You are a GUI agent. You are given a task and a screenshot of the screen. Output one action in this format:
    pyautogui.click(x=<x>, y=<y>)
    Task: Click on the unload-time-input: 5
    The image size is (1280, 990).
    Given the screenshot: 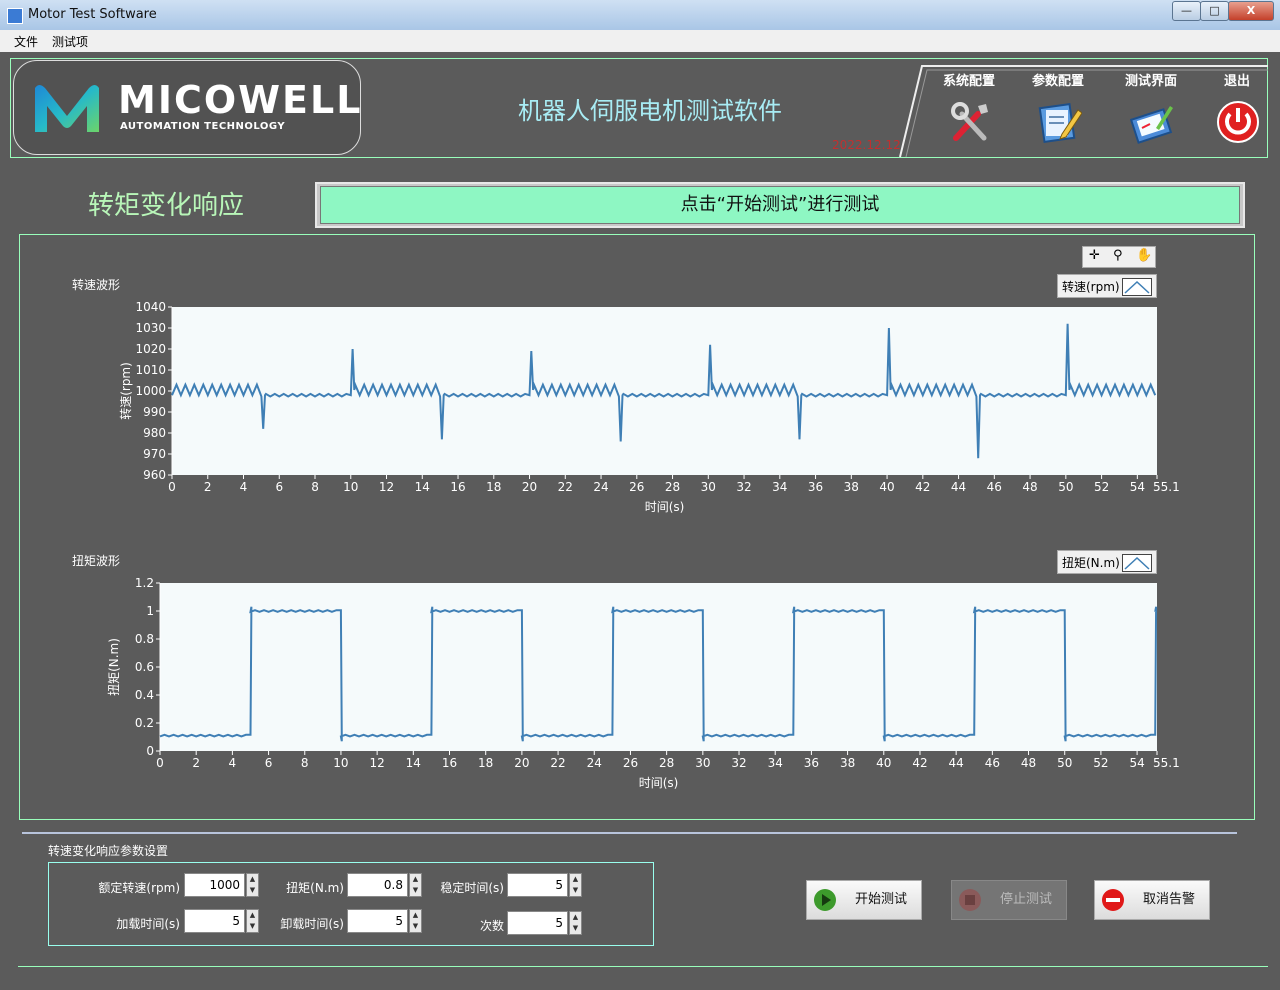 What is the action you would take?
    pyautogui.click(x=377, y=921)
    